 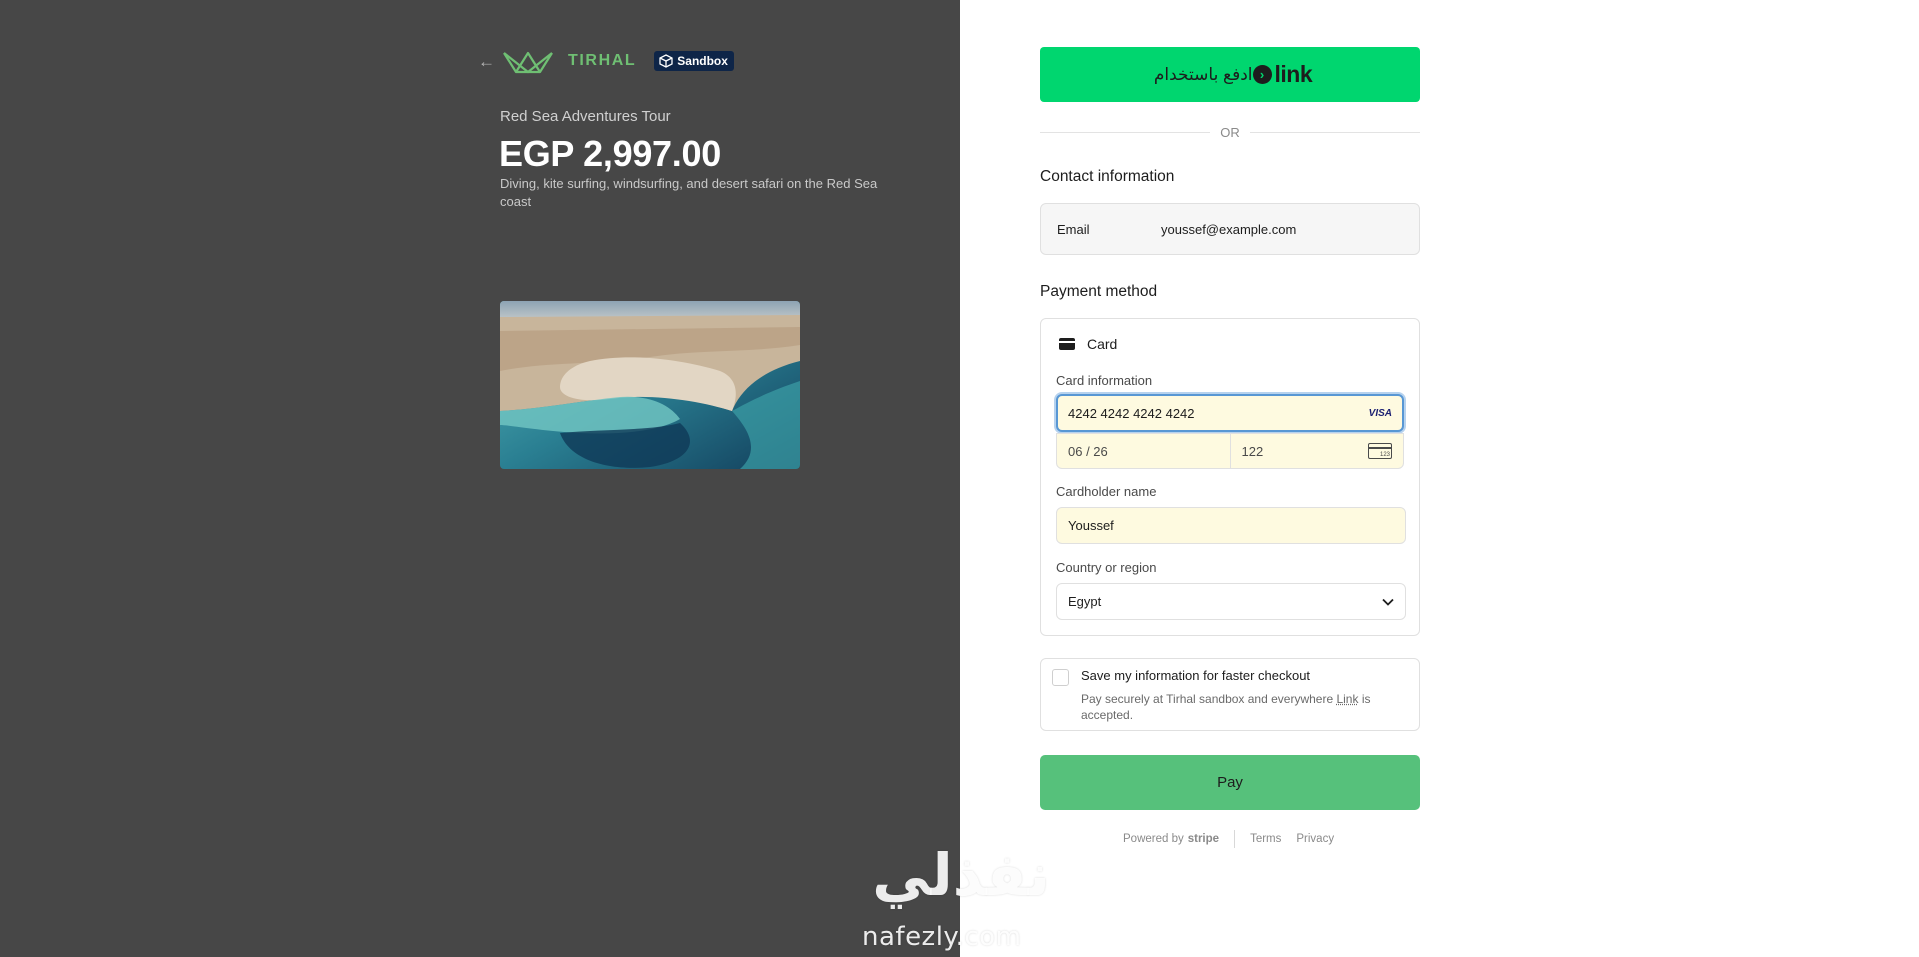 I want to click on cvc-input: 122 123, so click(x=1316, y=451).